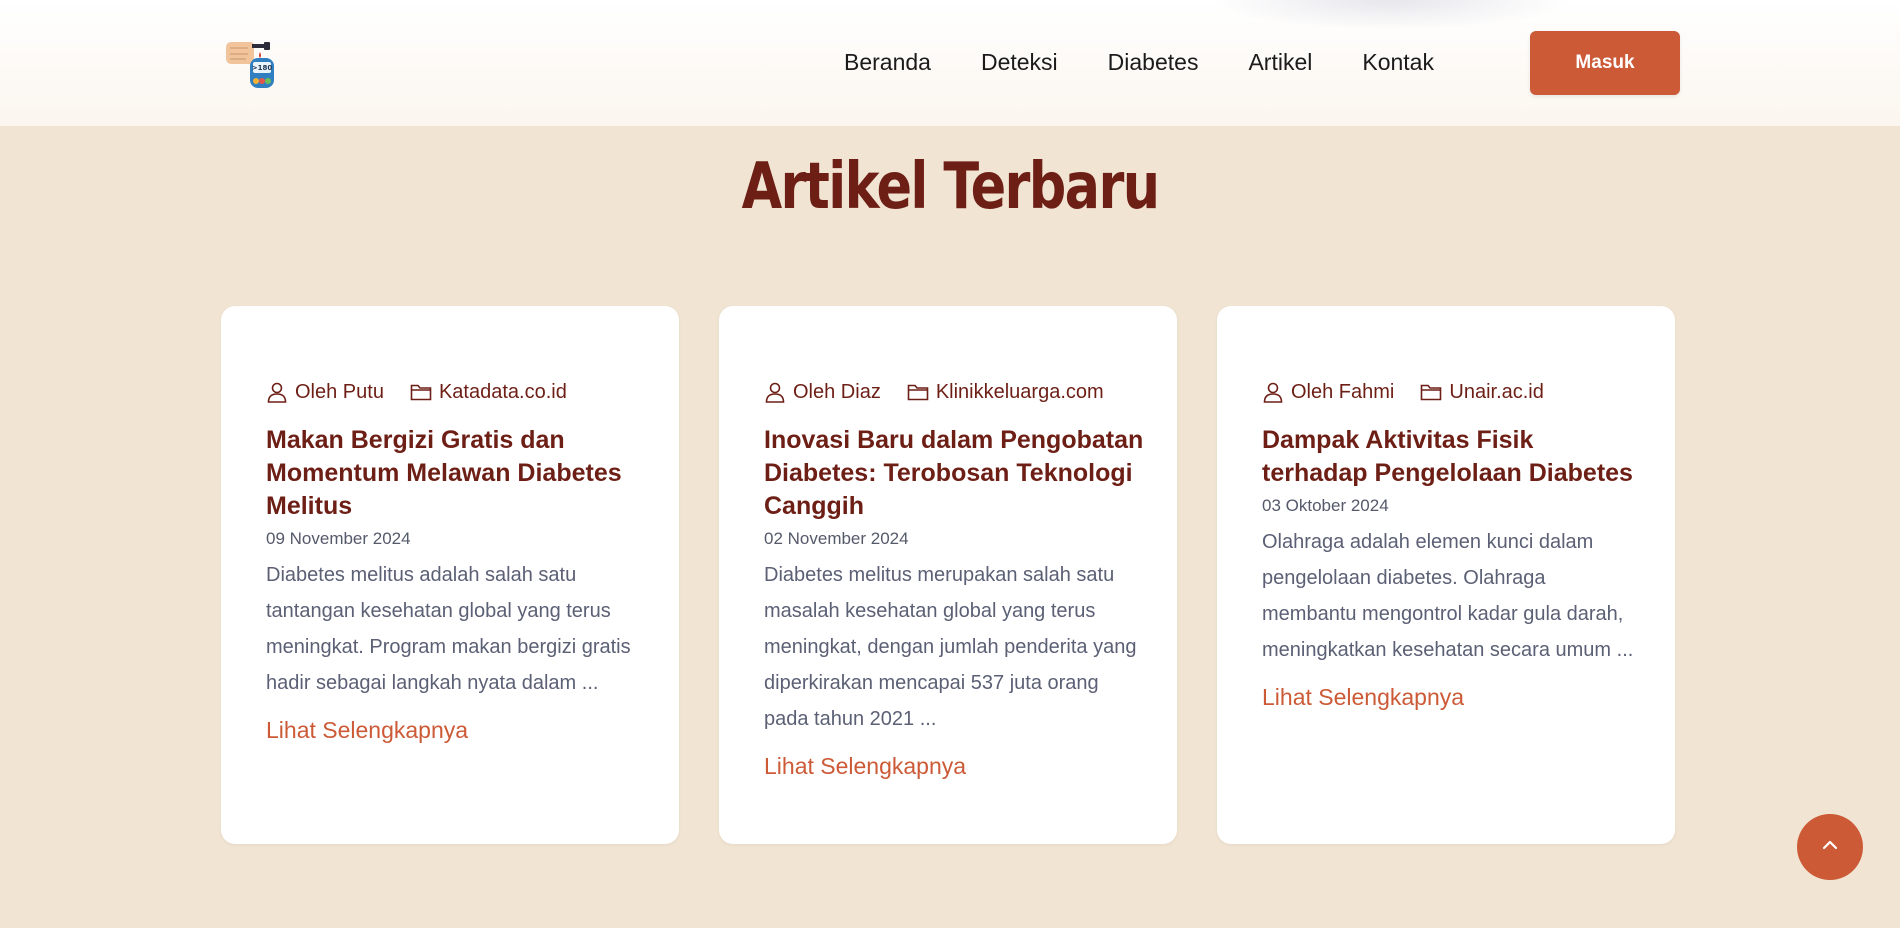 This screenshot has width=1900, height=928. I want to click on article-source: Katadata.co.id, so click(488, 392).